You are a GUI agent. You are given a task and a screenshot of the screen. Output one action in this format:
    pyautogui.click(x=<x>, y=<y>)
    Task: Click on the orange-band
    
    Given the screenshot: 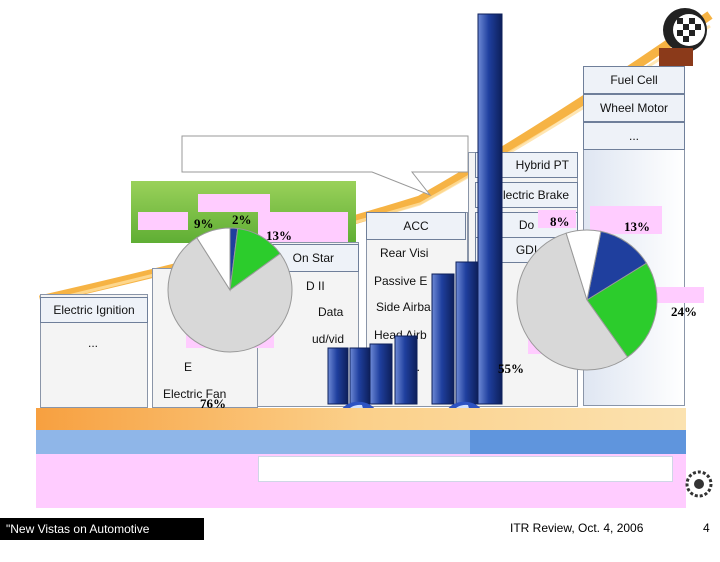 What is the action you would take?
    pyautogui.click(x=361, y=419)
    